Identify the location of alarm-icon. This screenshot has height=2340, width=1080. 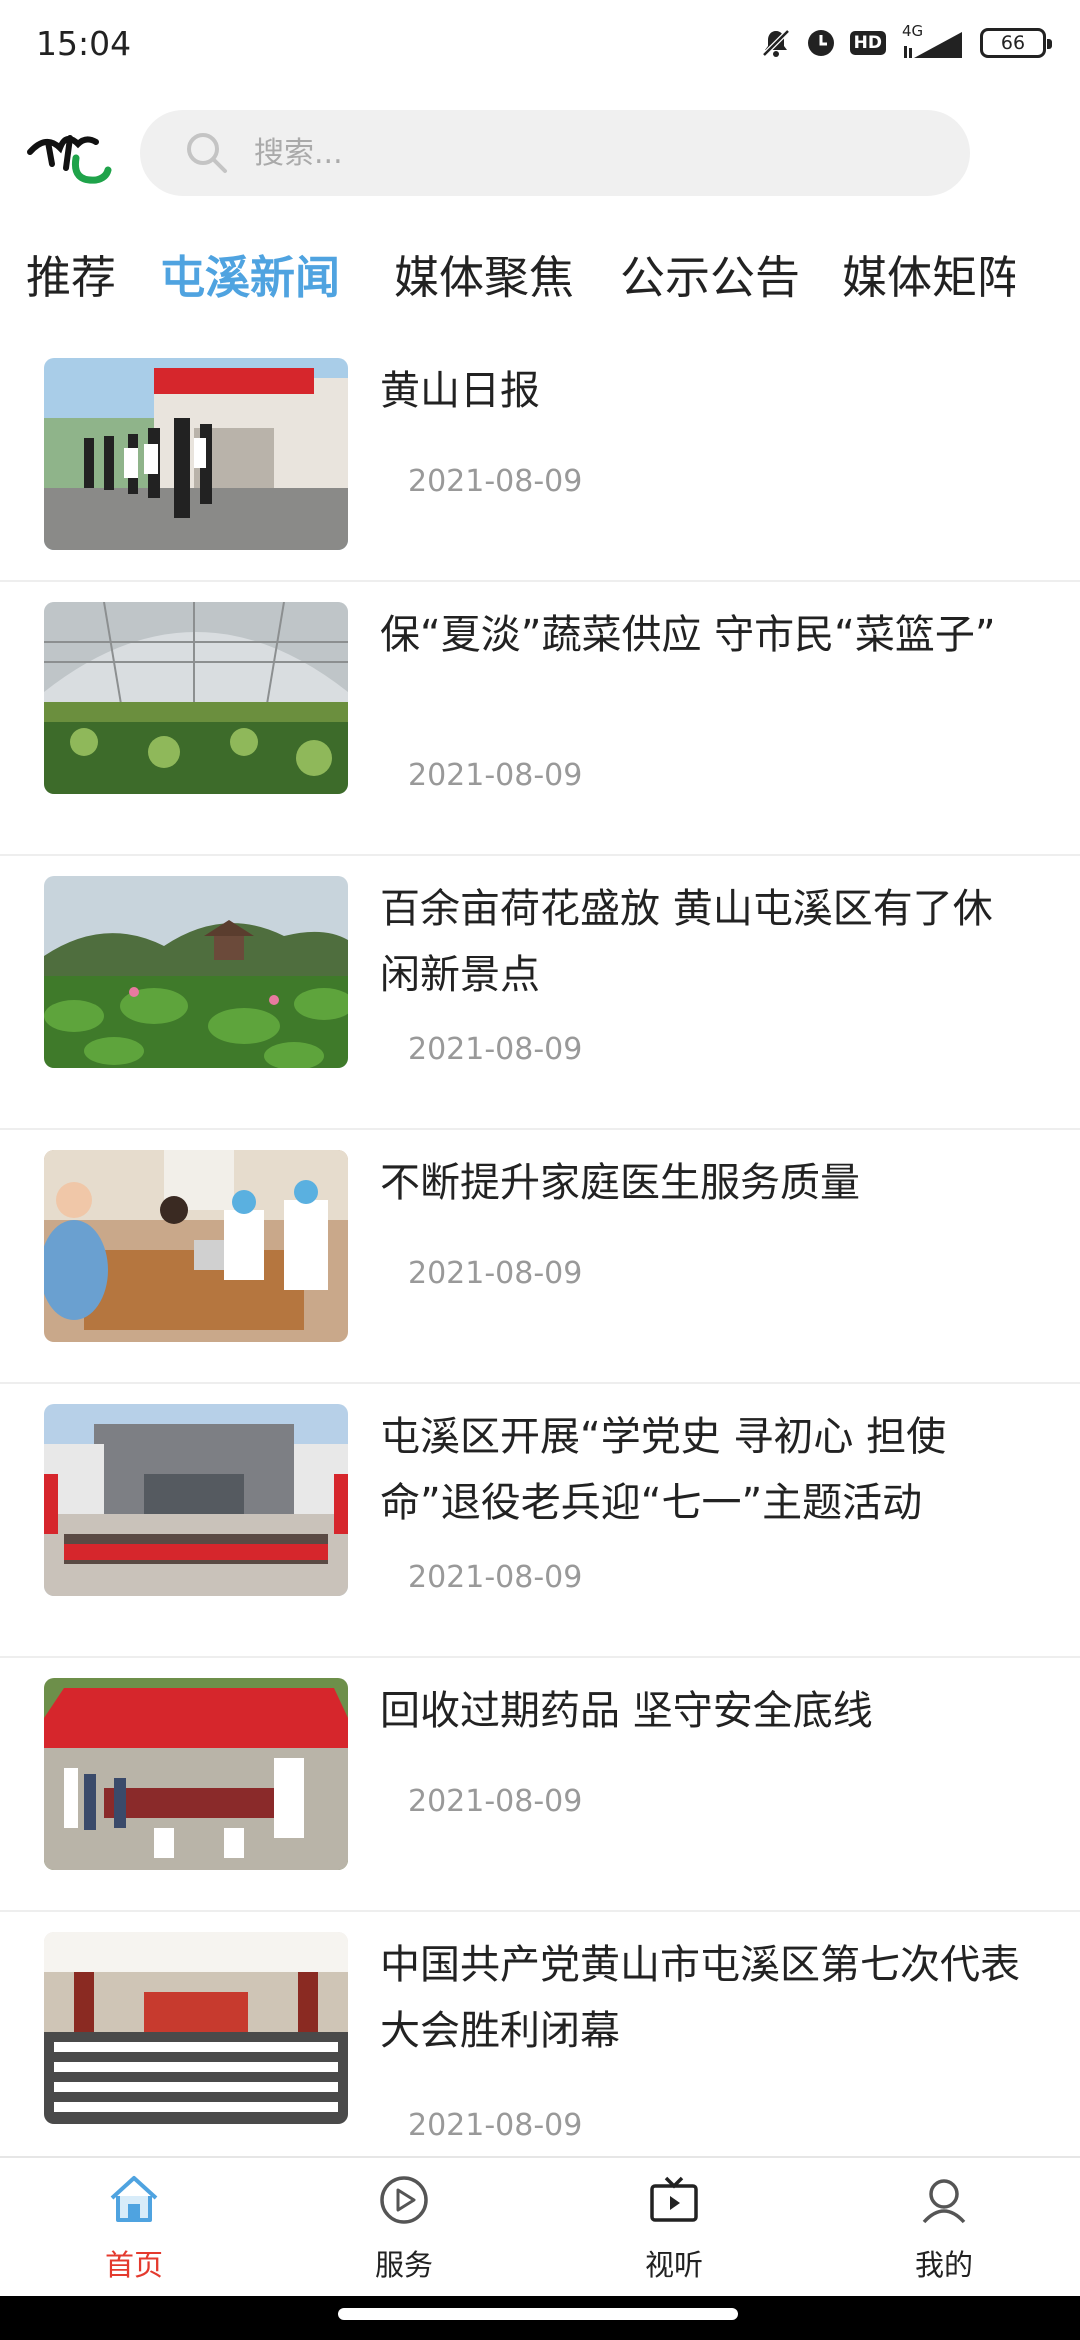
(821, 43).